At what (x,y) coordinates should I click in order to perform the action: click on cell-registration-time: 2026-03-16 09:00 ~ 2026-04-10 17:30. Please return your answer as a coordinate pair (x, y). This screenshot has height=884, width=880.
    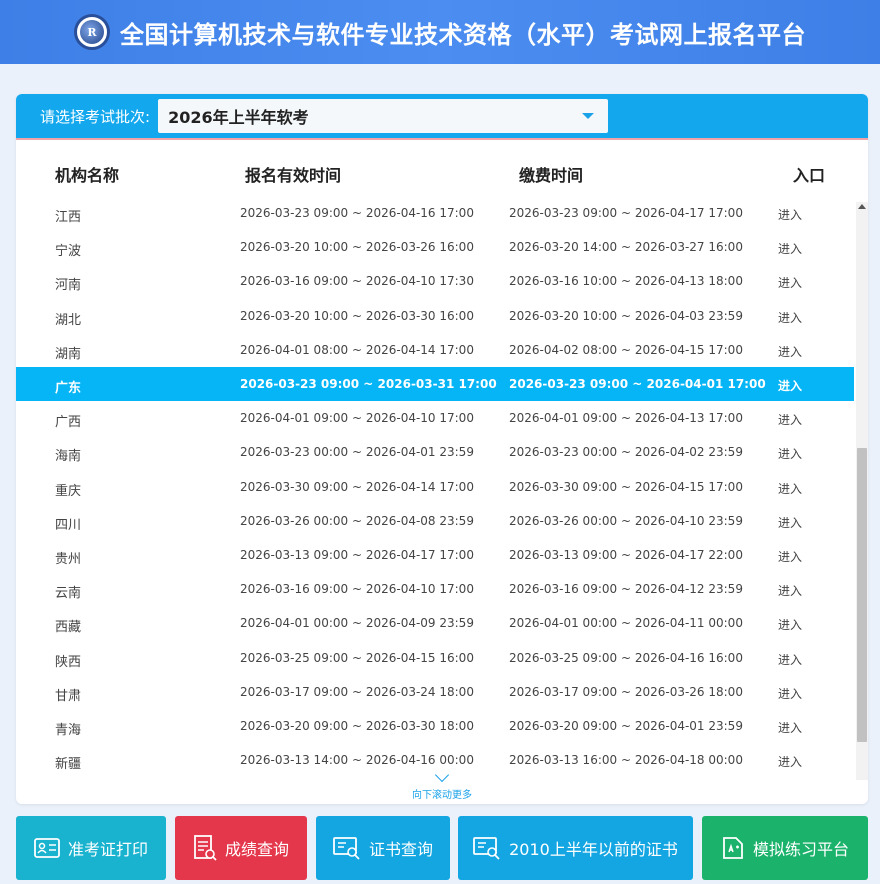
    Looking at the image, I should click on (357, 281).